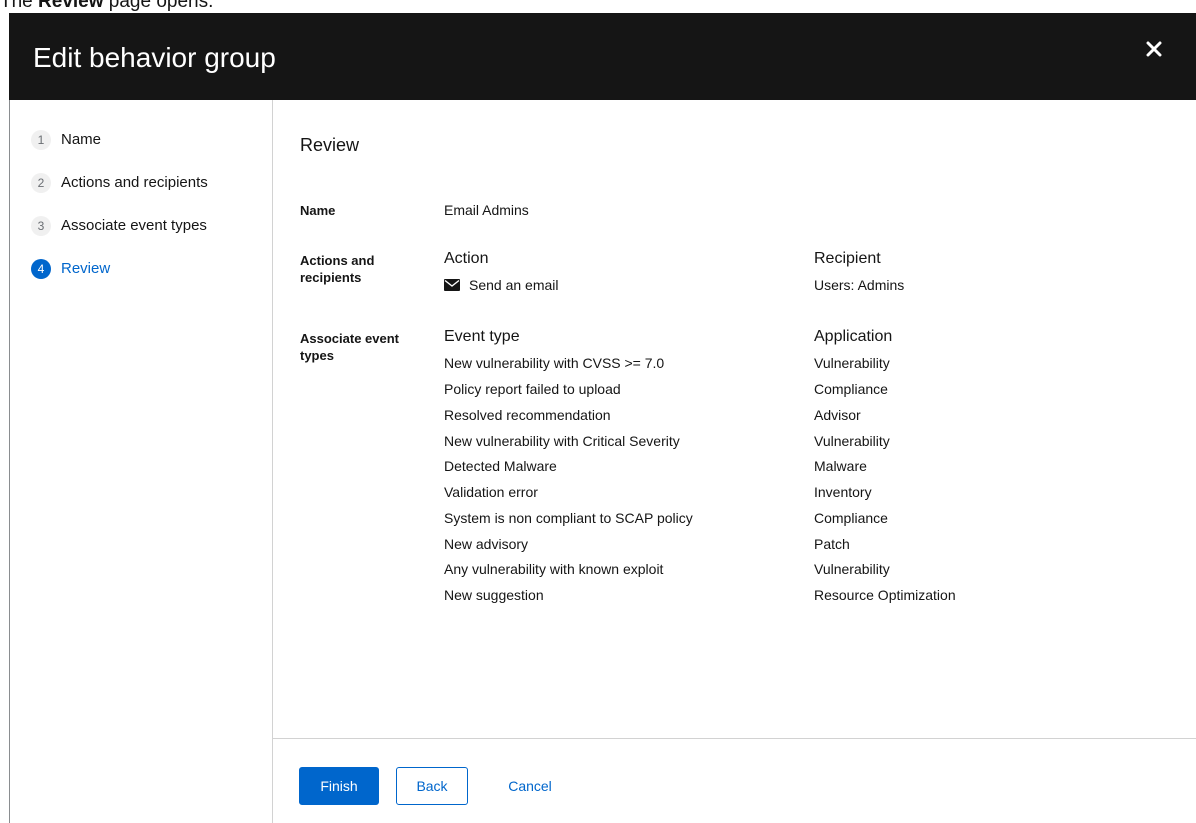 The width and height of the screenshot is (1196, 823). I want to click on event-type-cell: Any vulnerability with known exploit, so click(554, 569).